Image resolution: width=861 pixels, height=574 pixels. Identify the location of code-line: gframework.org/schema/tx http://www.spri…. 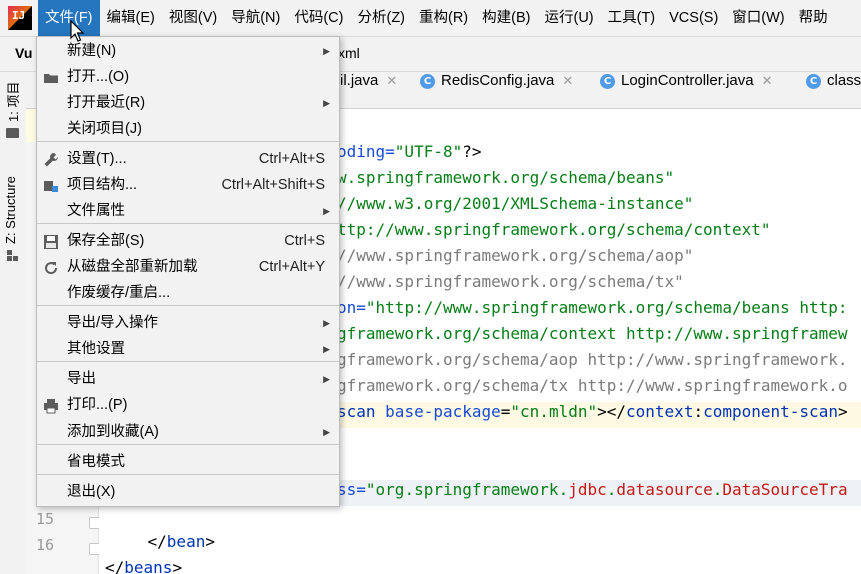
(599, 389).